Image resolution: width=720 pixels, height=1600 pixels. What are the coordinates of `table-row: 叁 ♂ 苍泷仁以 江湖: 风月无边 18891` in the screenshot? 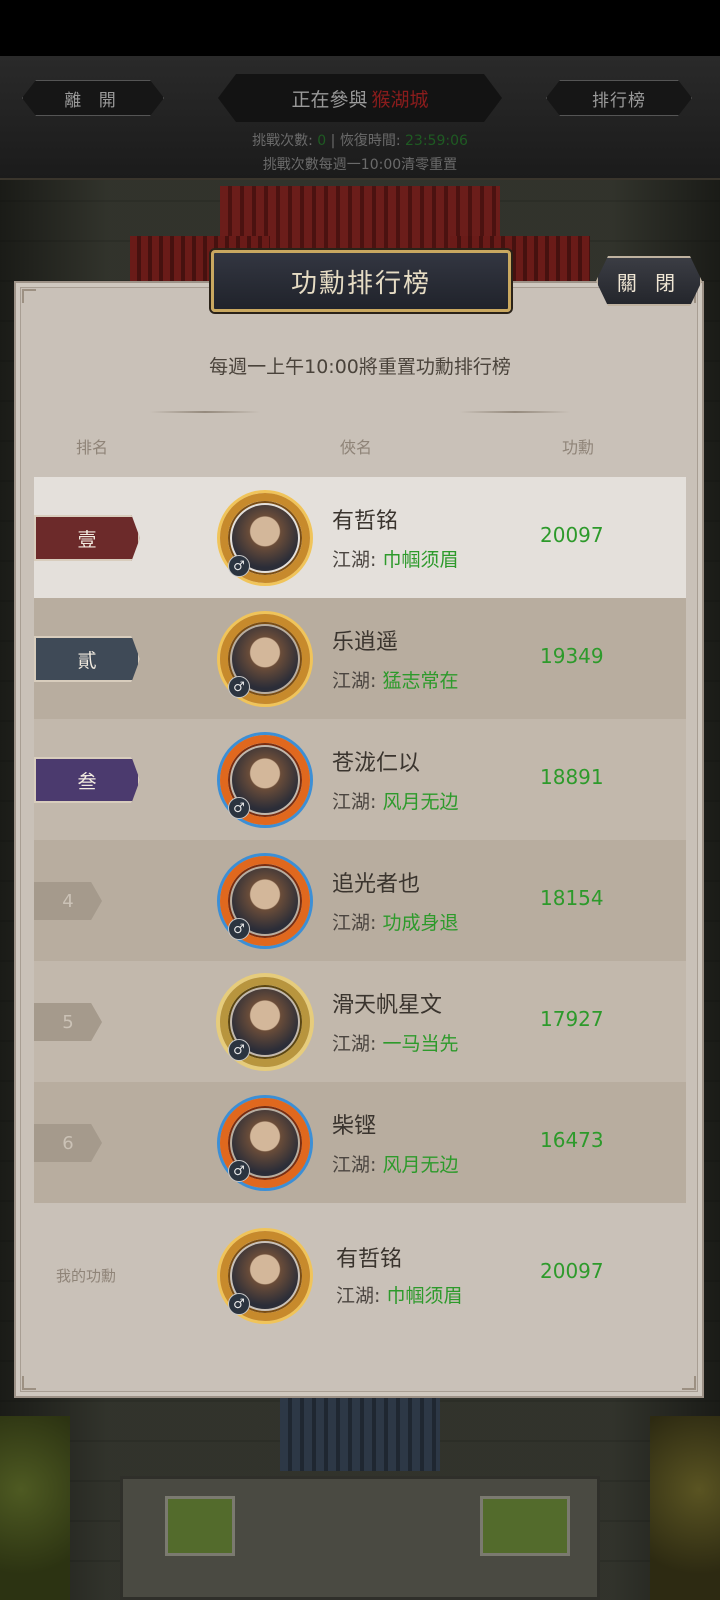 It's located at (360, 779).